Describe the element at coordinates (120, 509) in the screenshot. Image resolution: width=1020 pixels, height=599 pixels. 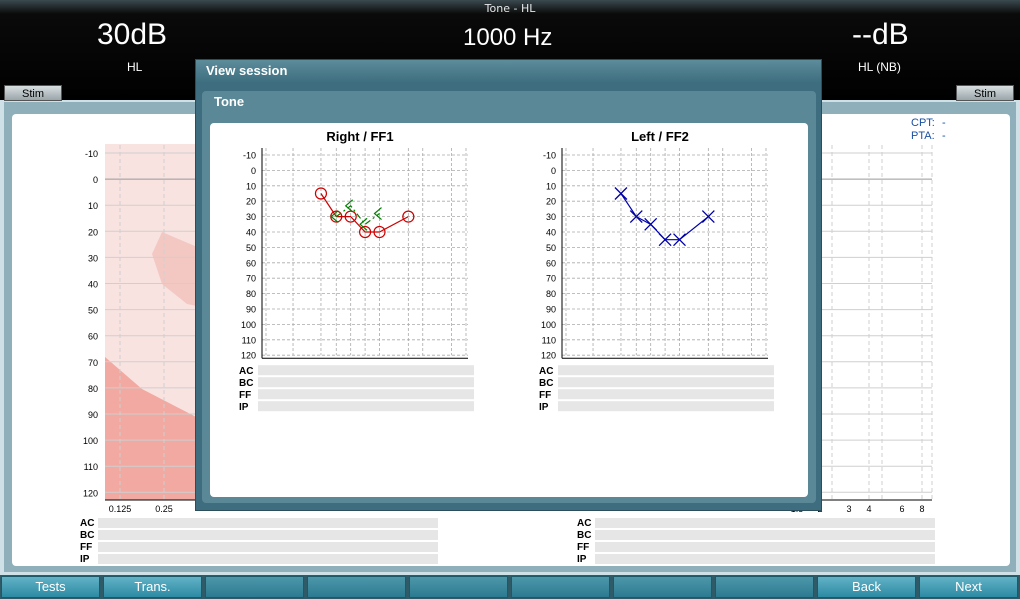
I see `bg-left-x-tick: 0.125` at that location.